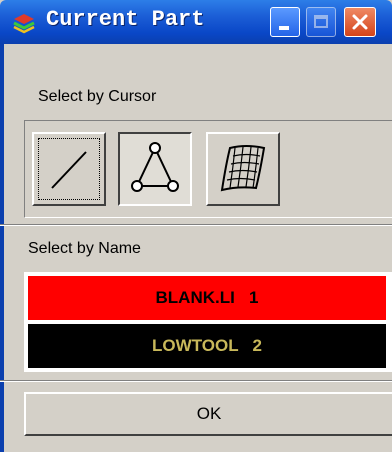  What do you see at coordinates (207, 346) in the screenshot?
I see `part-item-lowtool: LOWTOOL 2` at bounding box center [207, 346].